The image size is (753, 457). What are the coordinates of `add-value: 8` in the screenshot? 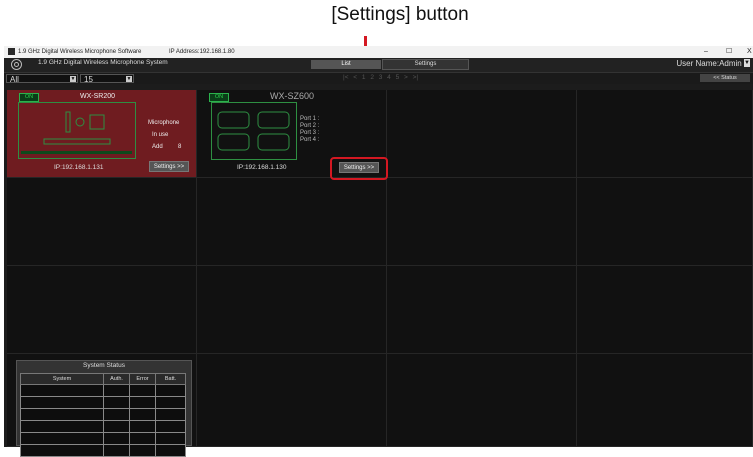 It's located at (180, 147).